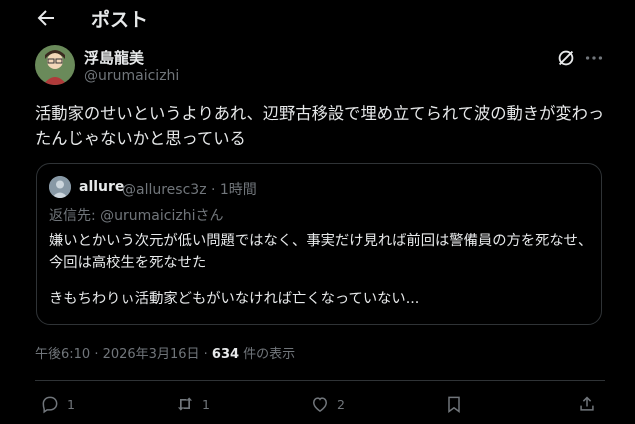 This screenshot has width=635, height=424. What do you see at coordinates (71, 404) in the screenshot?
I see `reply-count: 1` at bounding box center [71, 404].